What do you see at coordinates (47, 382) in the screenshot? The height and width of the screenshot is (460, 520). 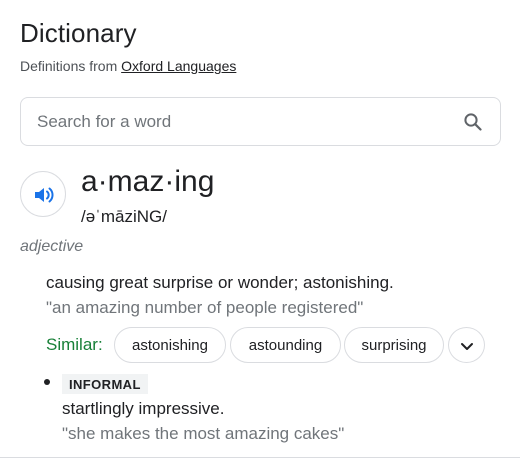 I see `sense-bullet` at bounding box center [47, 382].